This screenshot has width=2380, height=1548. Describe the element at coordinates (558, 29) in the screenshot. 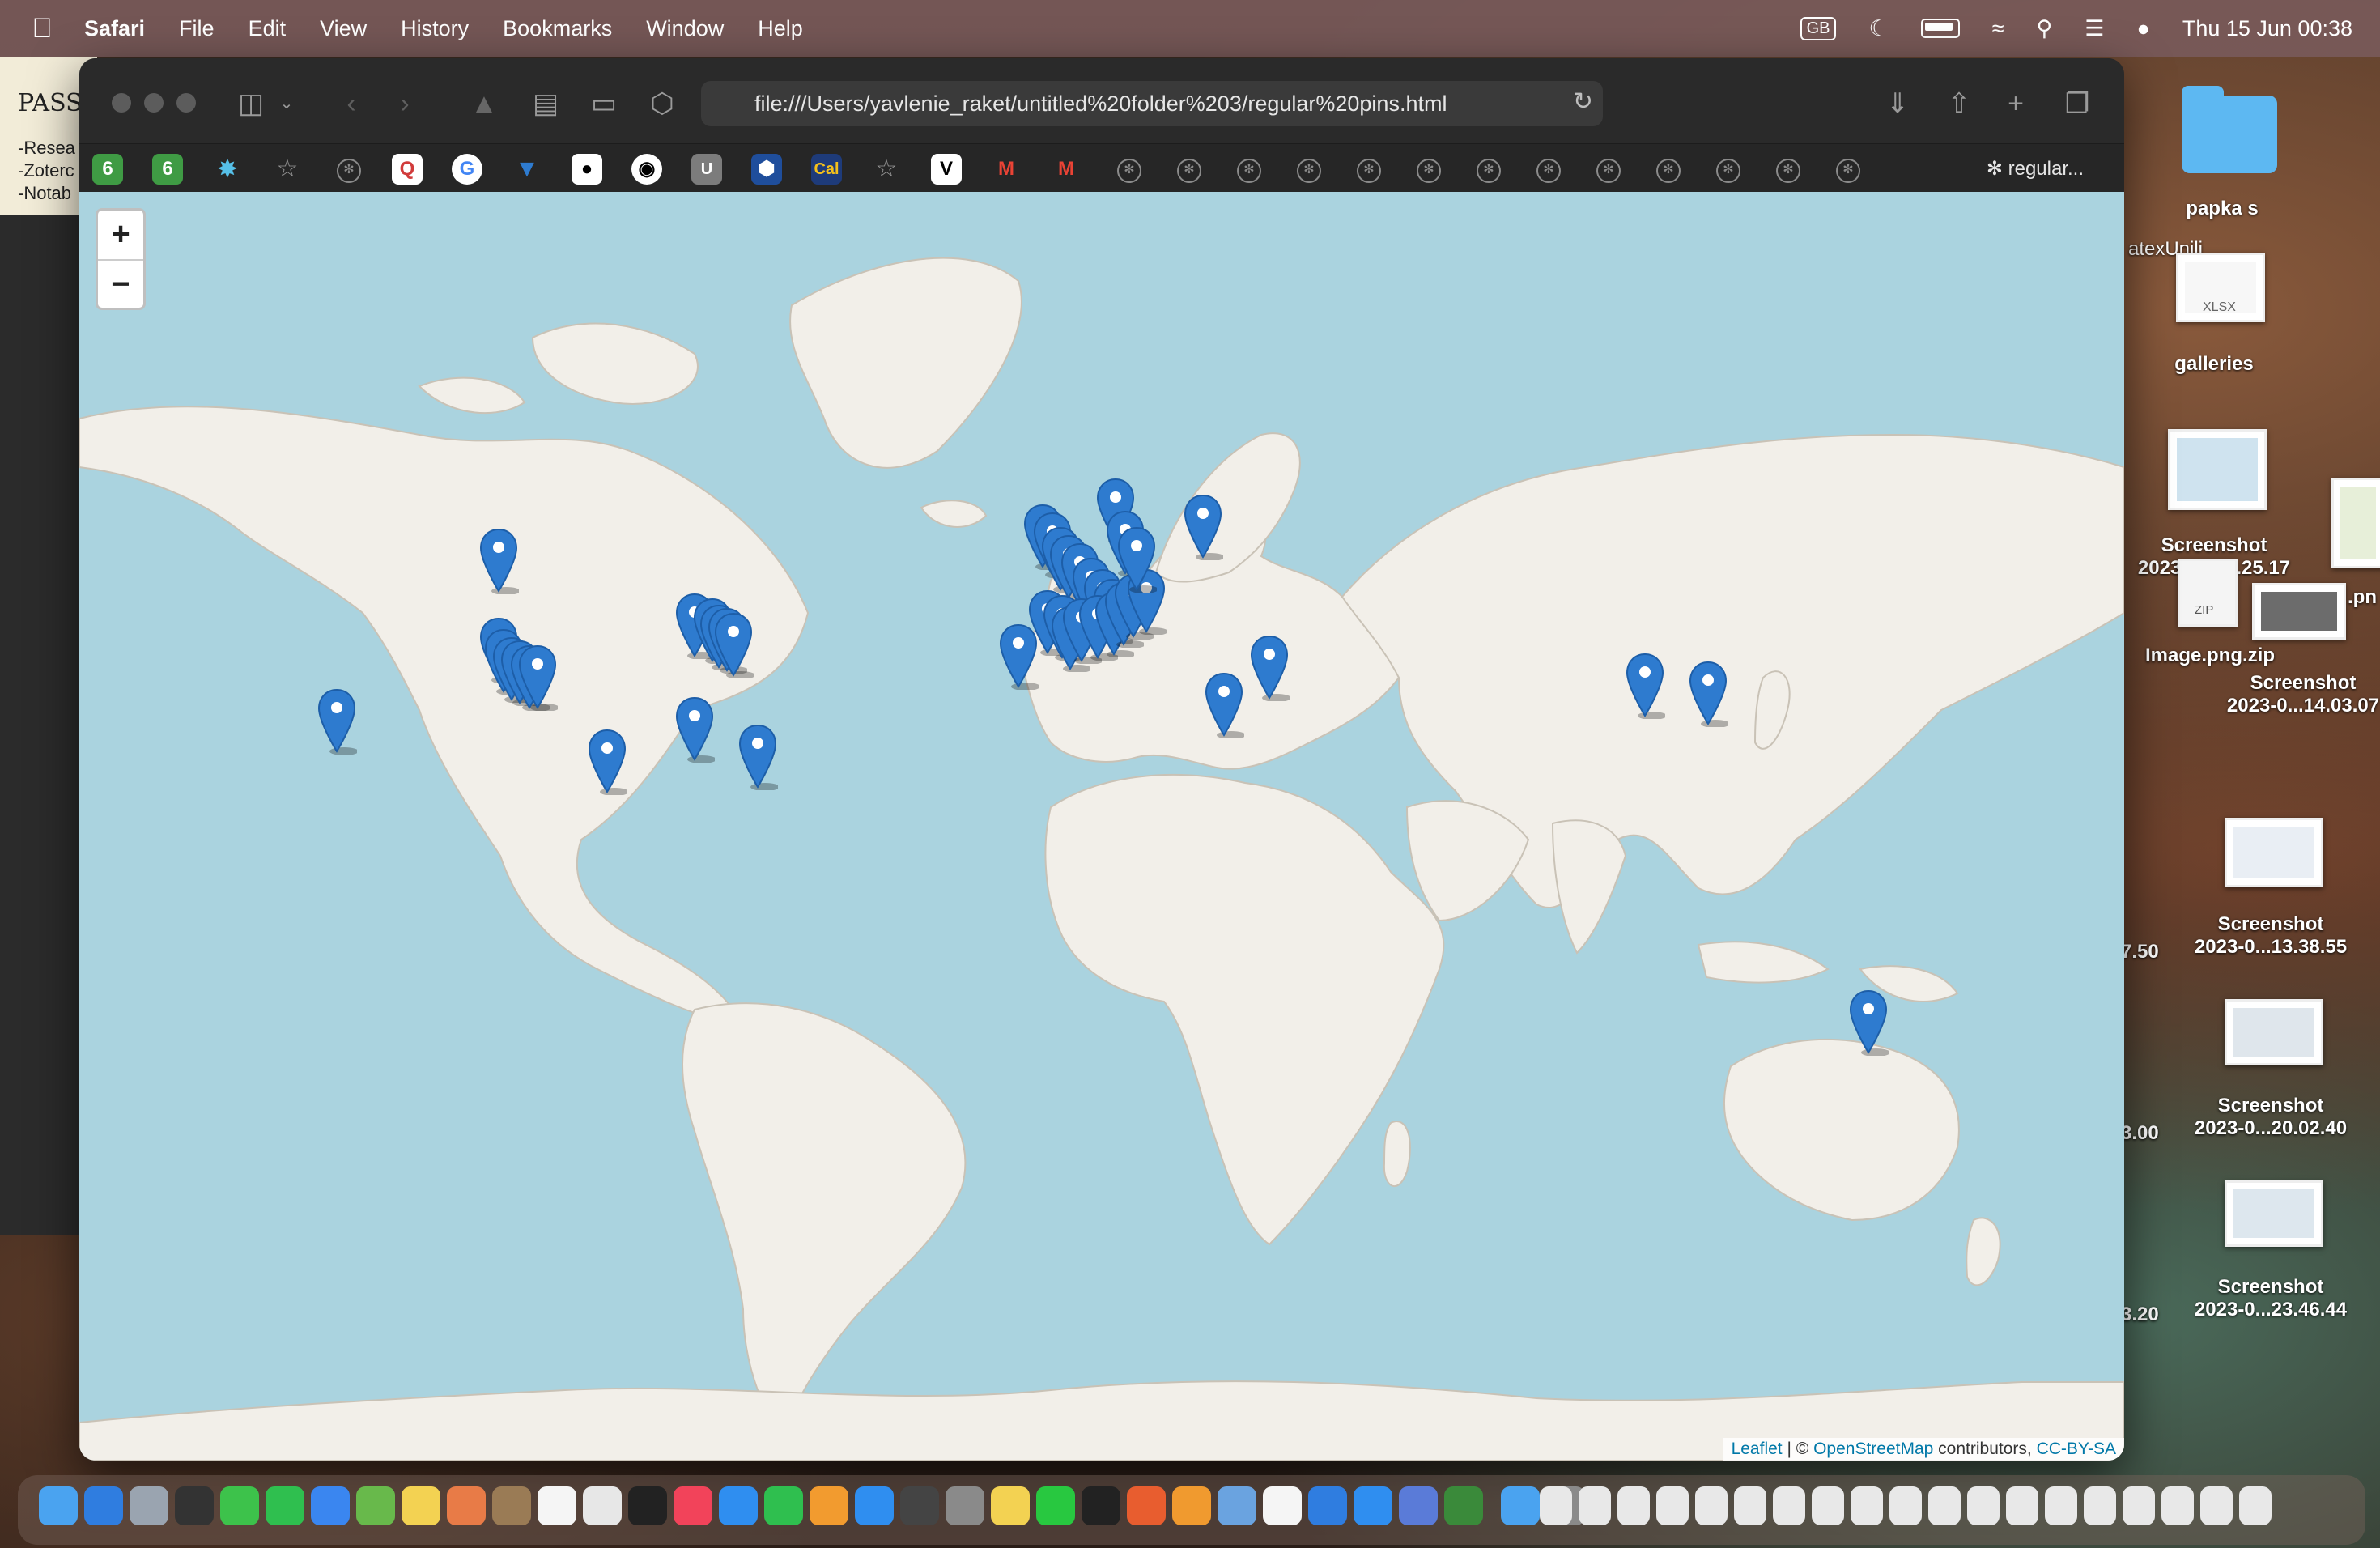

I see `menu-bookmarks: Bookmarks` at that location.